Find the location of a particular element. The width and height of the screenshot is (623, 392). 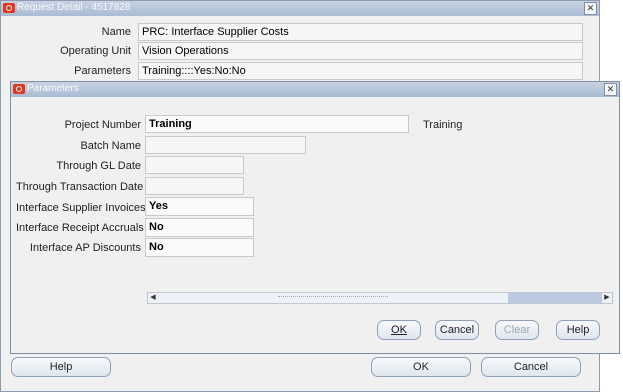

name-label: Name is located at coordinates (116, 32).